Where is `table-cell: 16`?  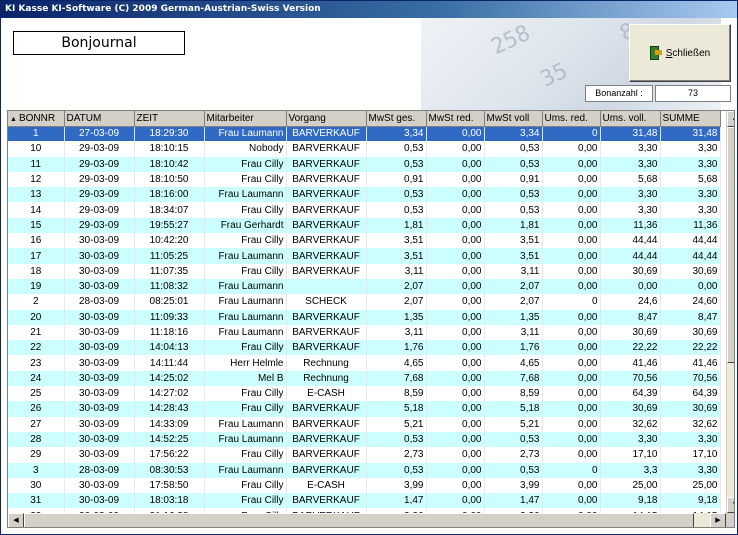 table-cell: 16 is located at coordinates (36, 241).